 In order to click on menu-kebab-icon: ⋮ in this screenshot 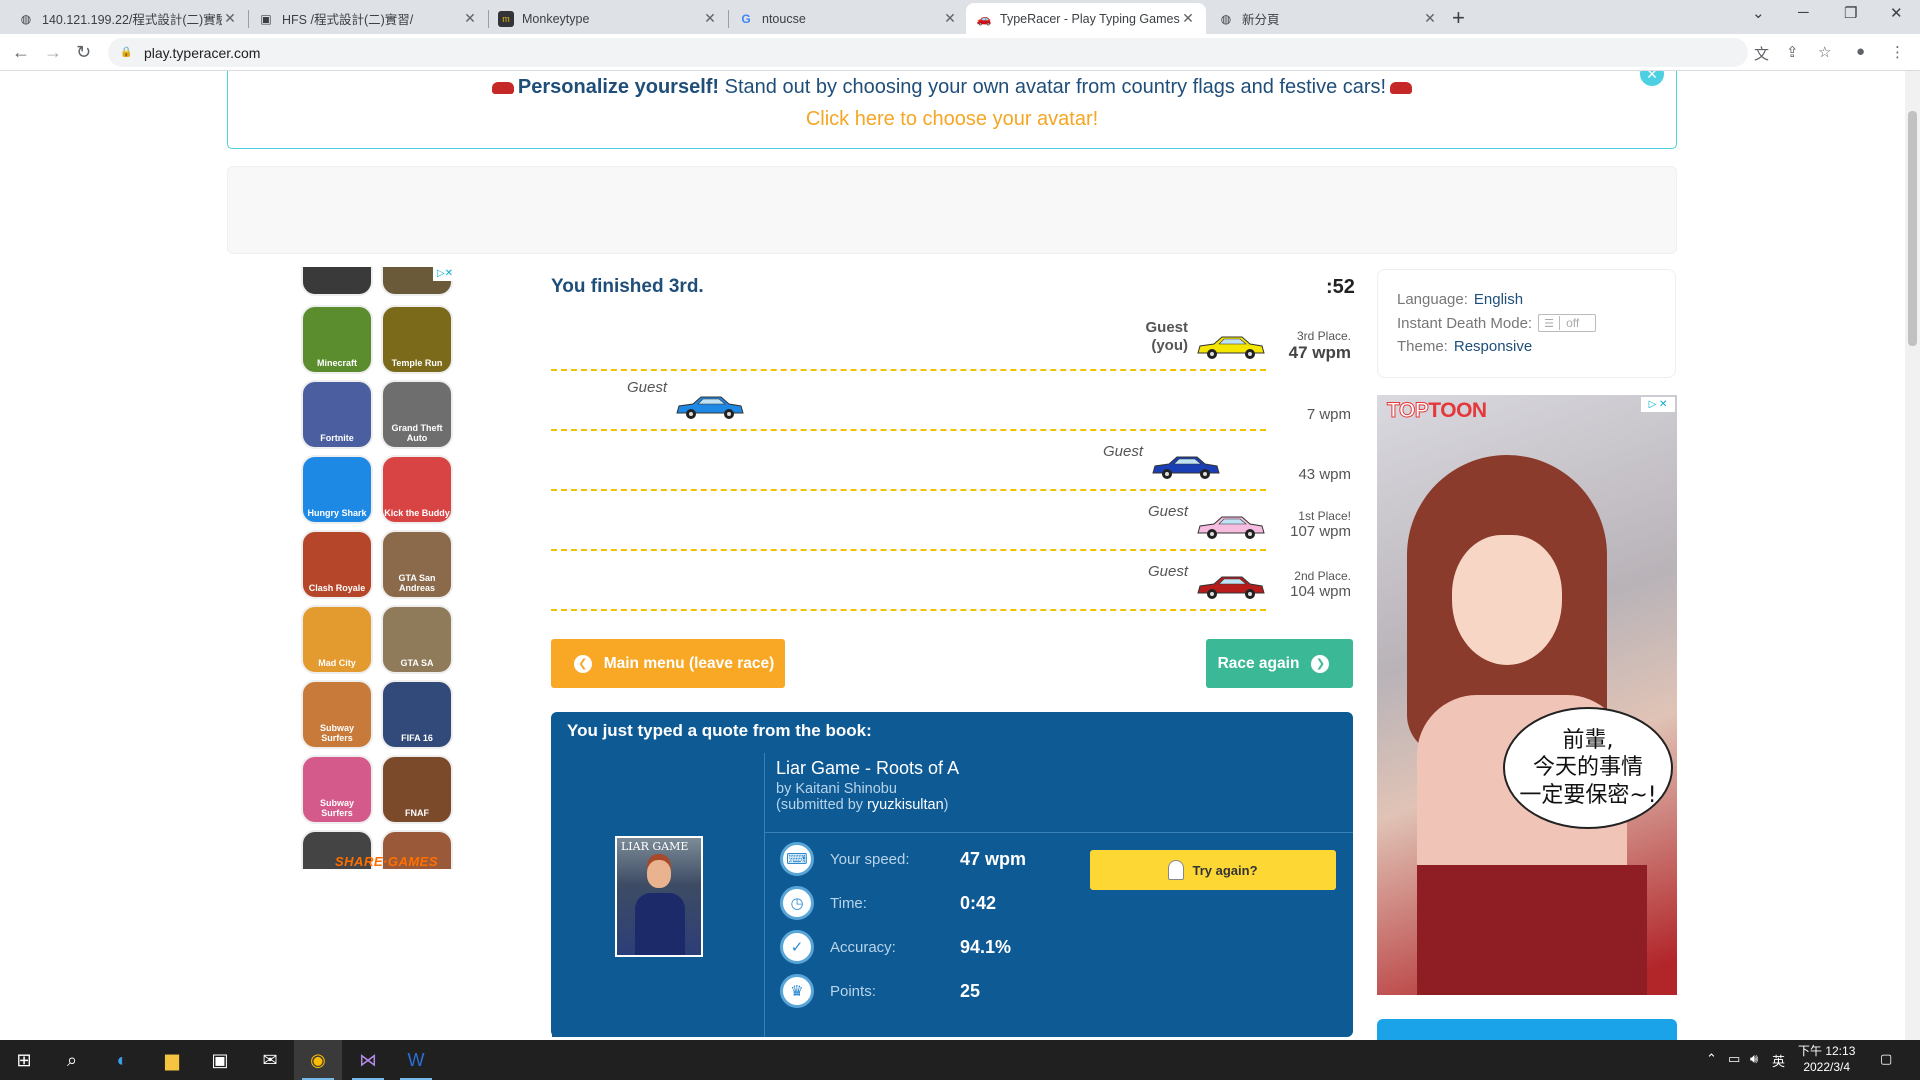, I will do `click(1897, 52)`.